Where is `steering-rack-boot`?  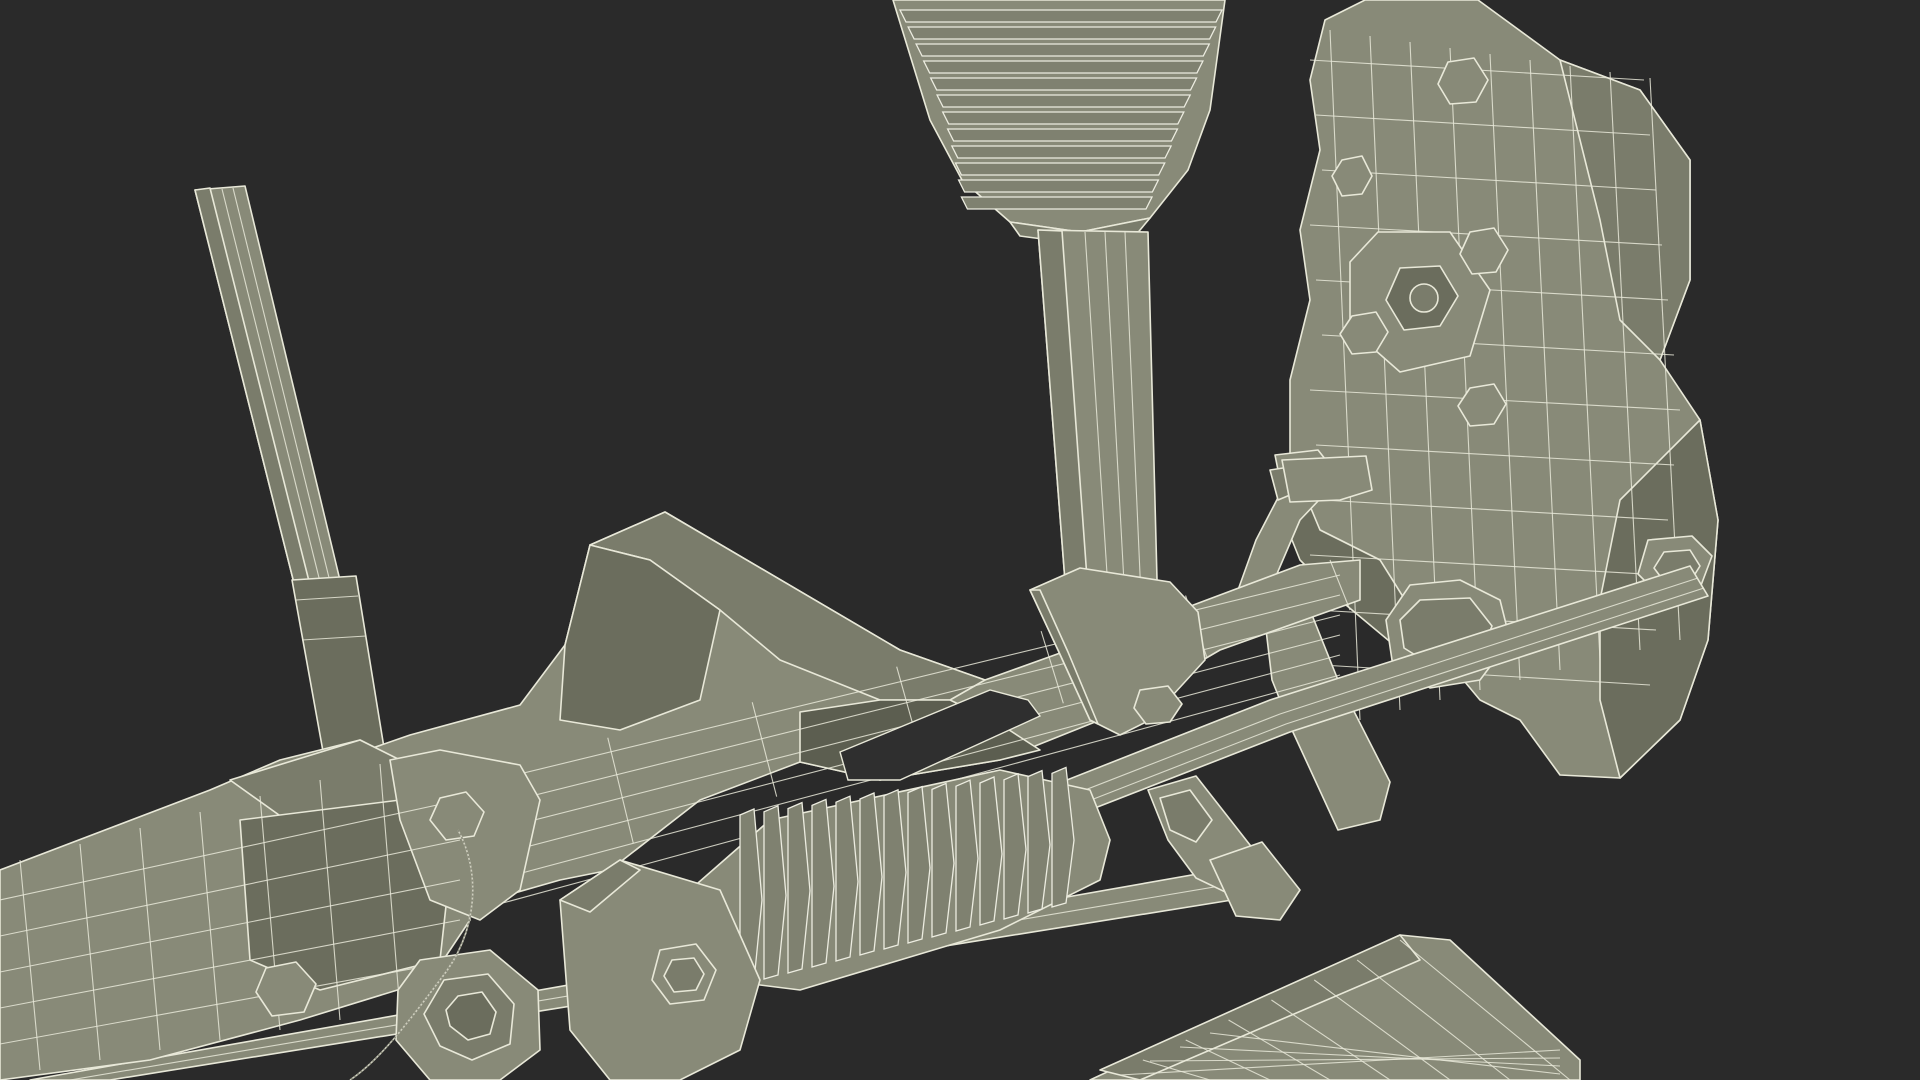 steering-rack-boot is located at coordinates (900, 878).